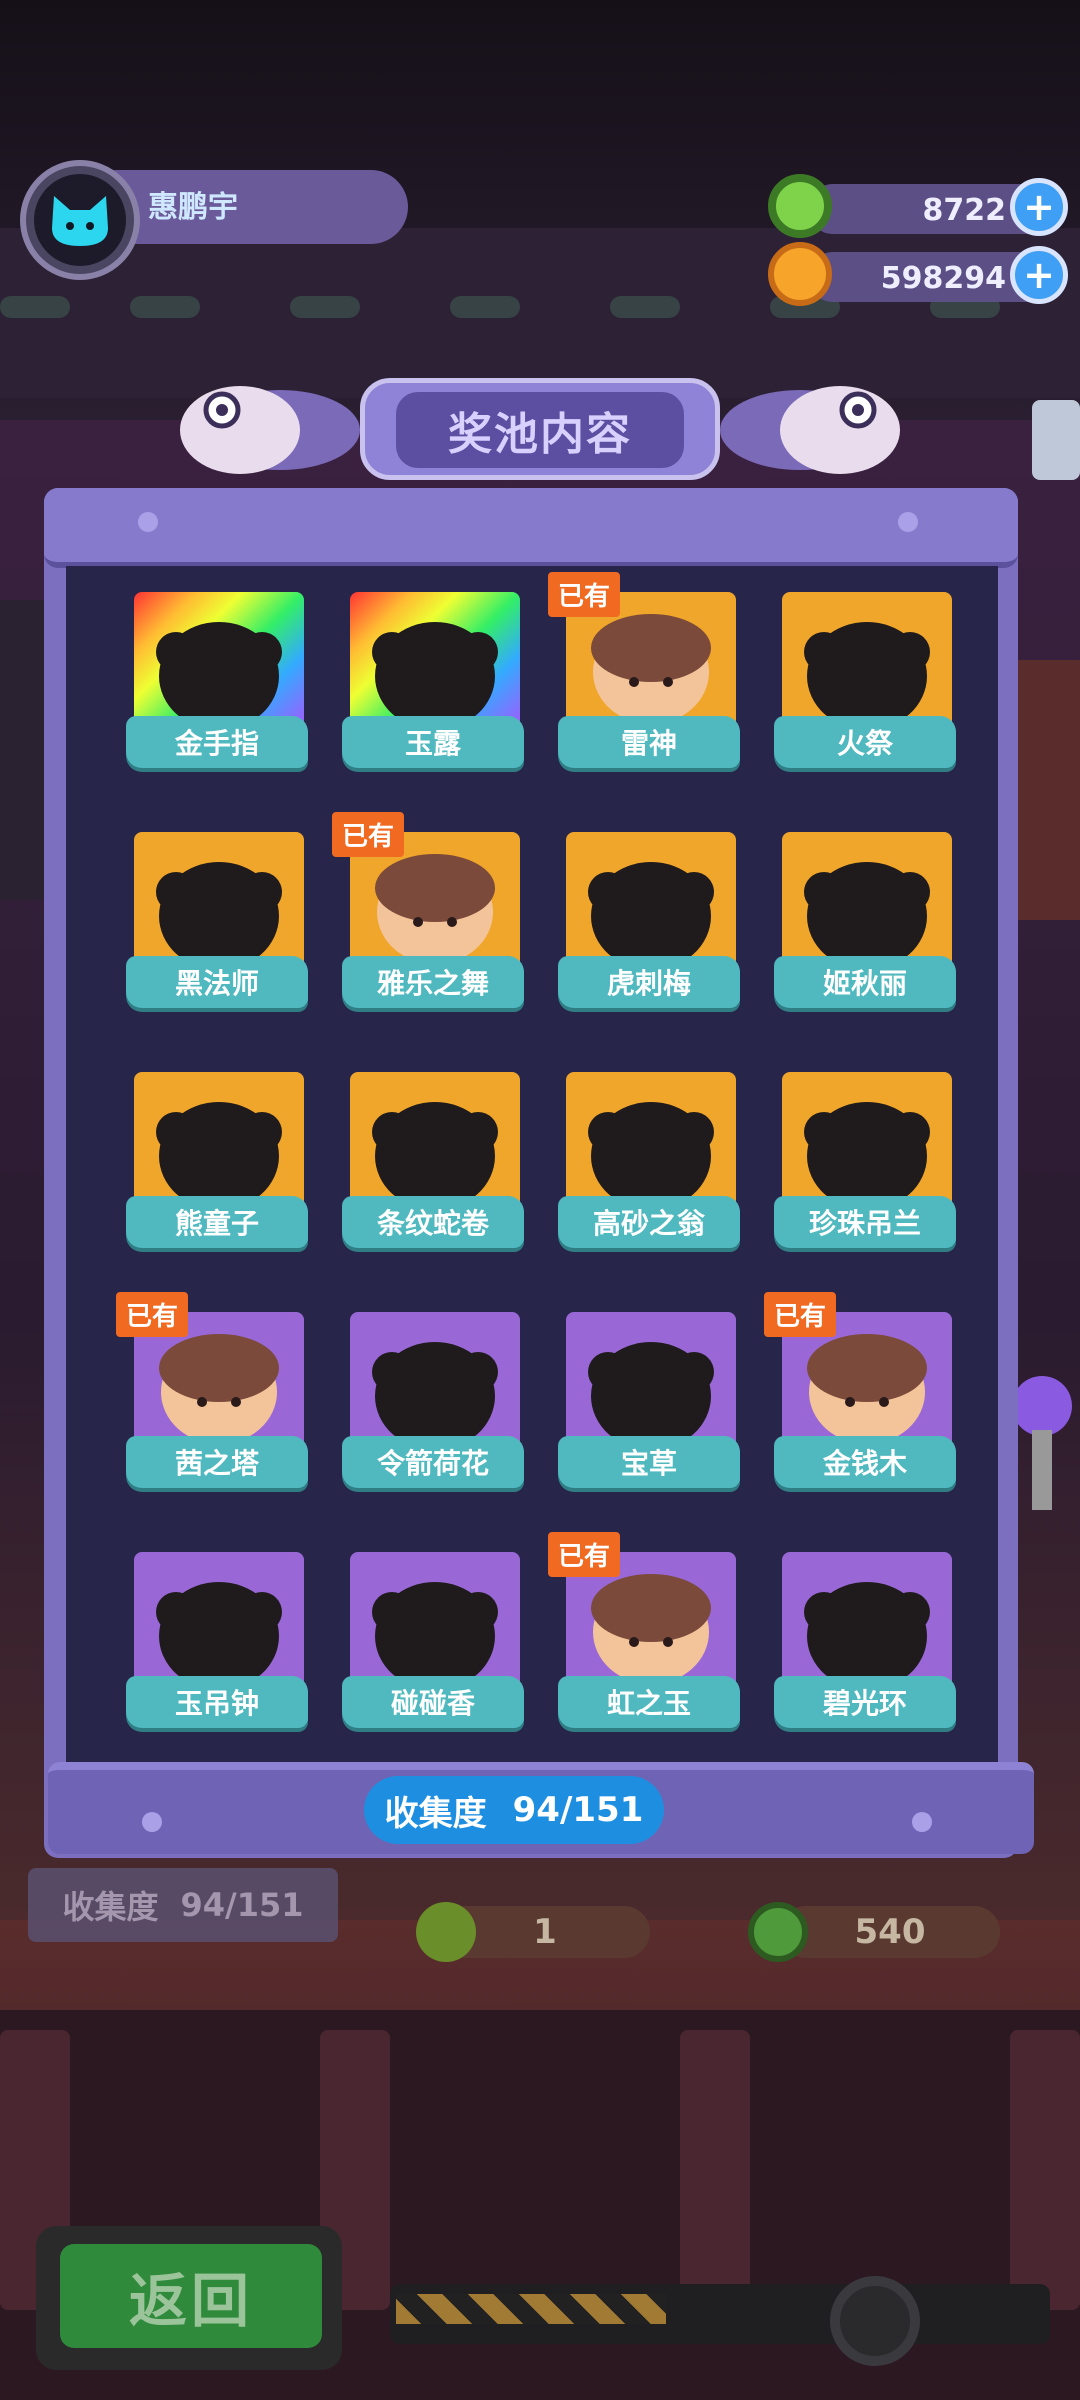 The image size is (1080, 2400). Describe the element at coordinates (217, 742) in the screenshot. I see `prize-name: 金手指` at that location.